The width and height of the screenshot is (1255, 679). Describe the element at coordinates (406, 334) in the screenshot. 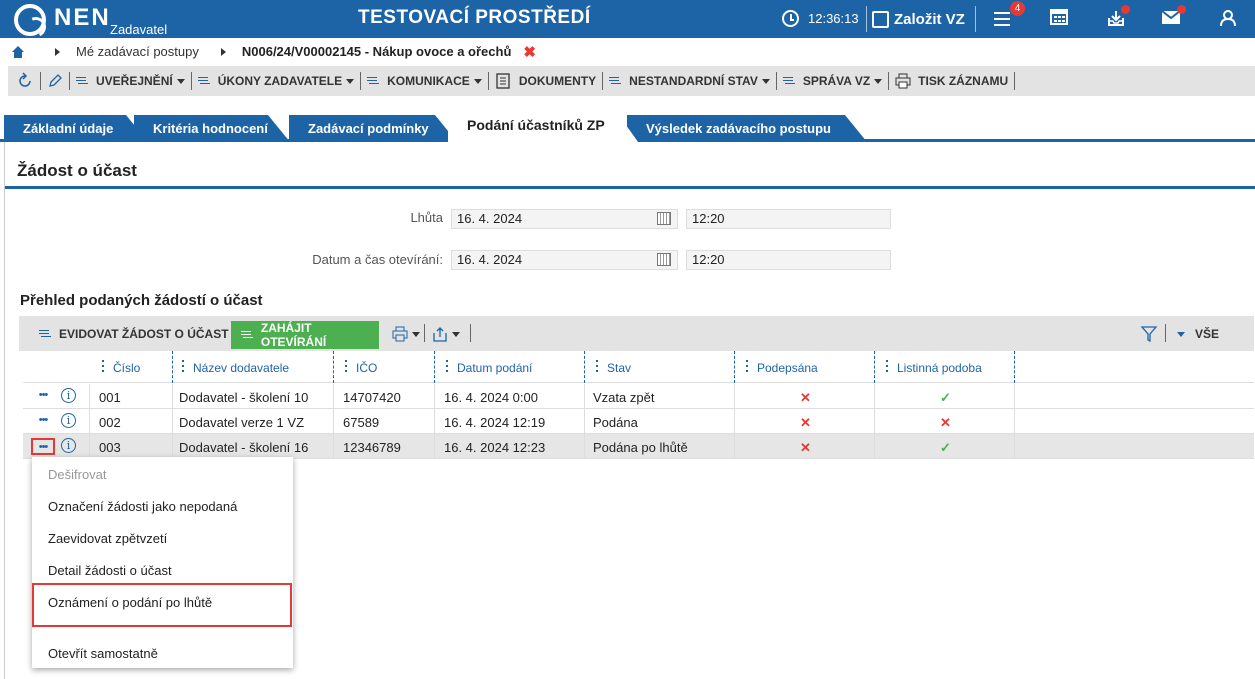

I see `print-grid-menu` at that location.